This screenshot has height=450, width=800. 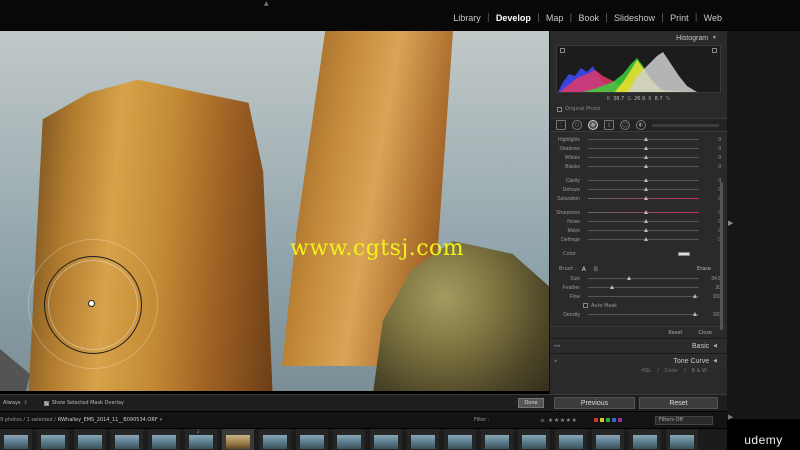 I want to click on adjustment-brush-icon: ◐, so click(x=641, y=125).